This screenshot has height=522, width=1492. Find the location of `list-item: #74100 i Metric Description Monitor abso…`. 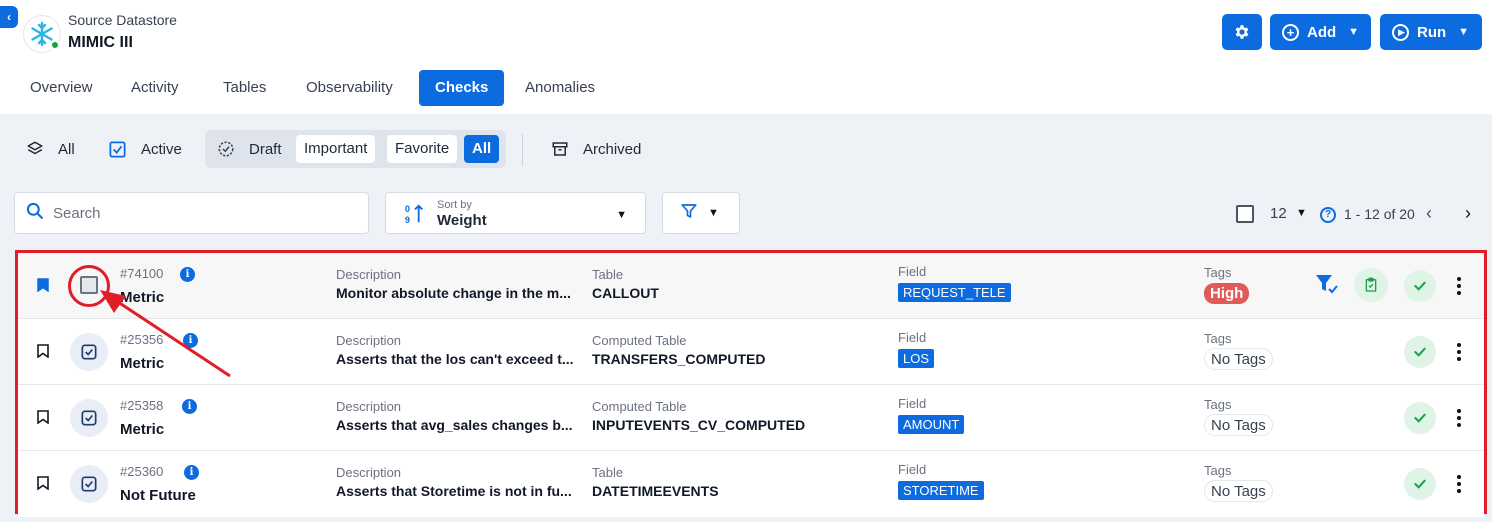

list-item: #74100 i Metric Description Monitor abso… is located at coordinates (751, 286).